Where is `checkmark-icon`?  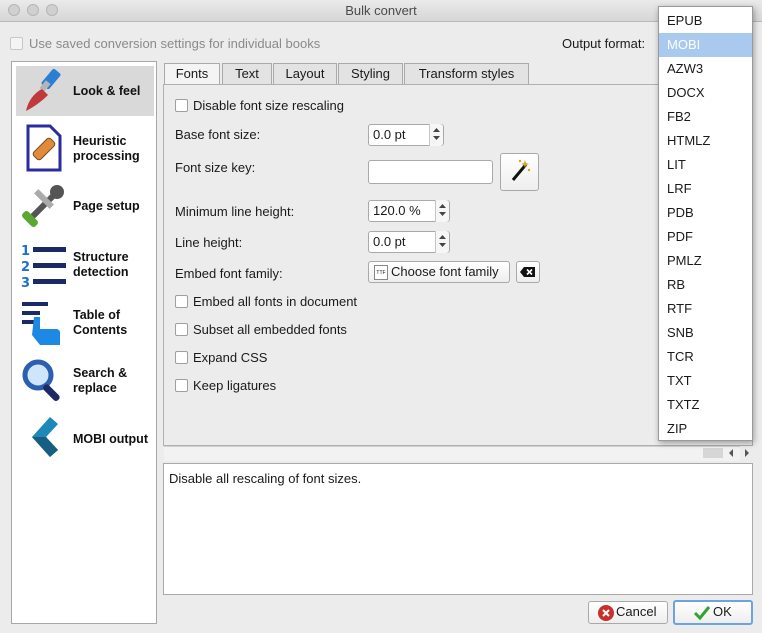 checkmark-icon is located at coordinates (702, 613).